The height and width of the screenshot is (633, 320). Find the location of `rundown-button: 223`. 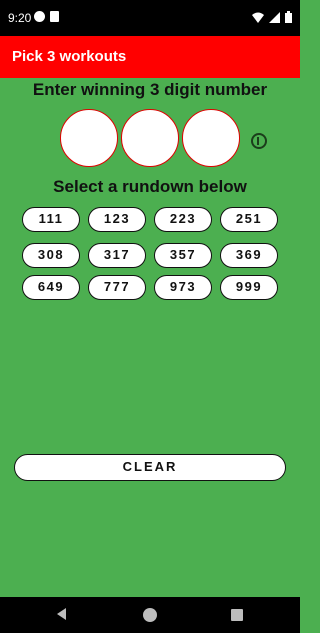

rundown-button: 223 is located at coordinates (183, 219).